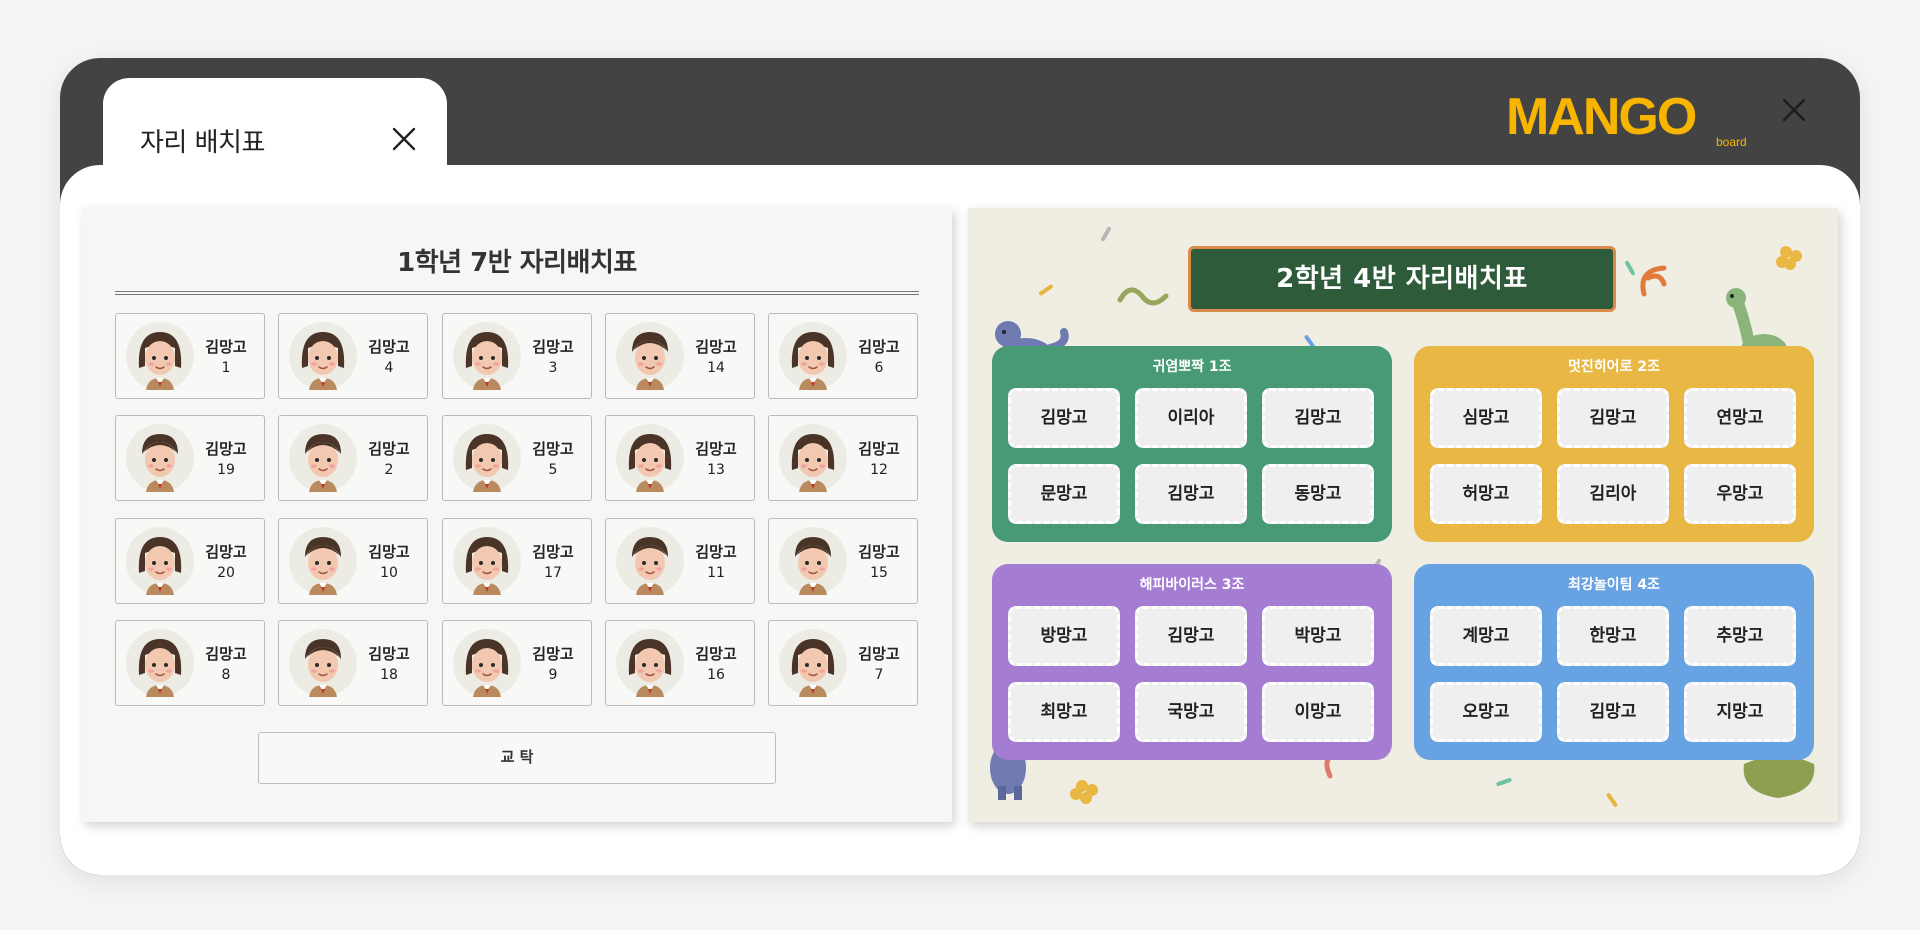 This screenshot has width=1920, height=930. I want to click on seat-card: 김망고 15, so click(843, 561).